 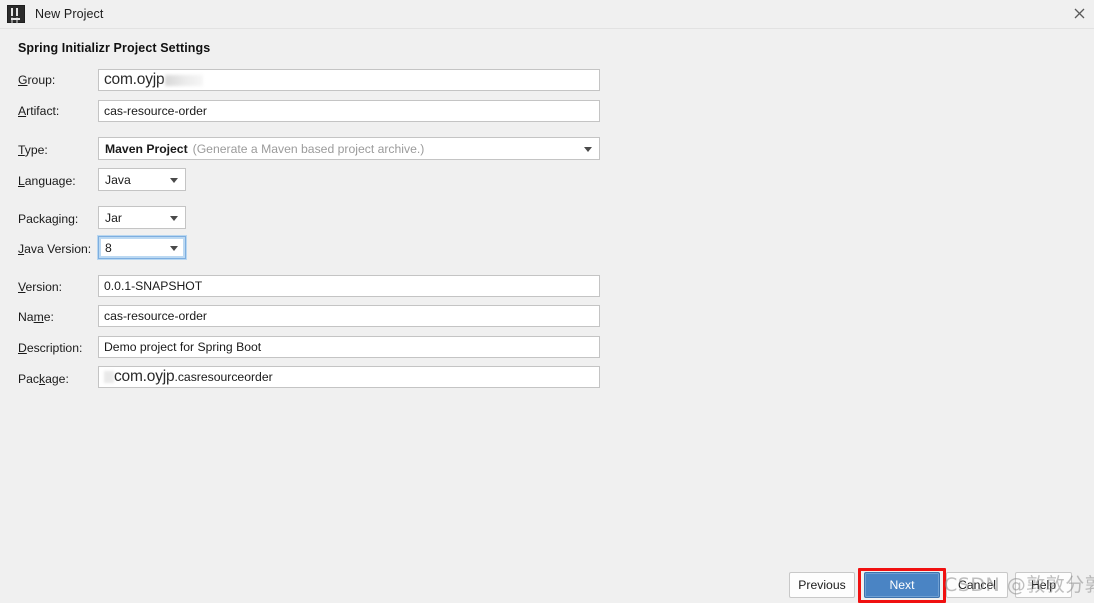 I want to click on package-redaction, so click(x=109, y=377).